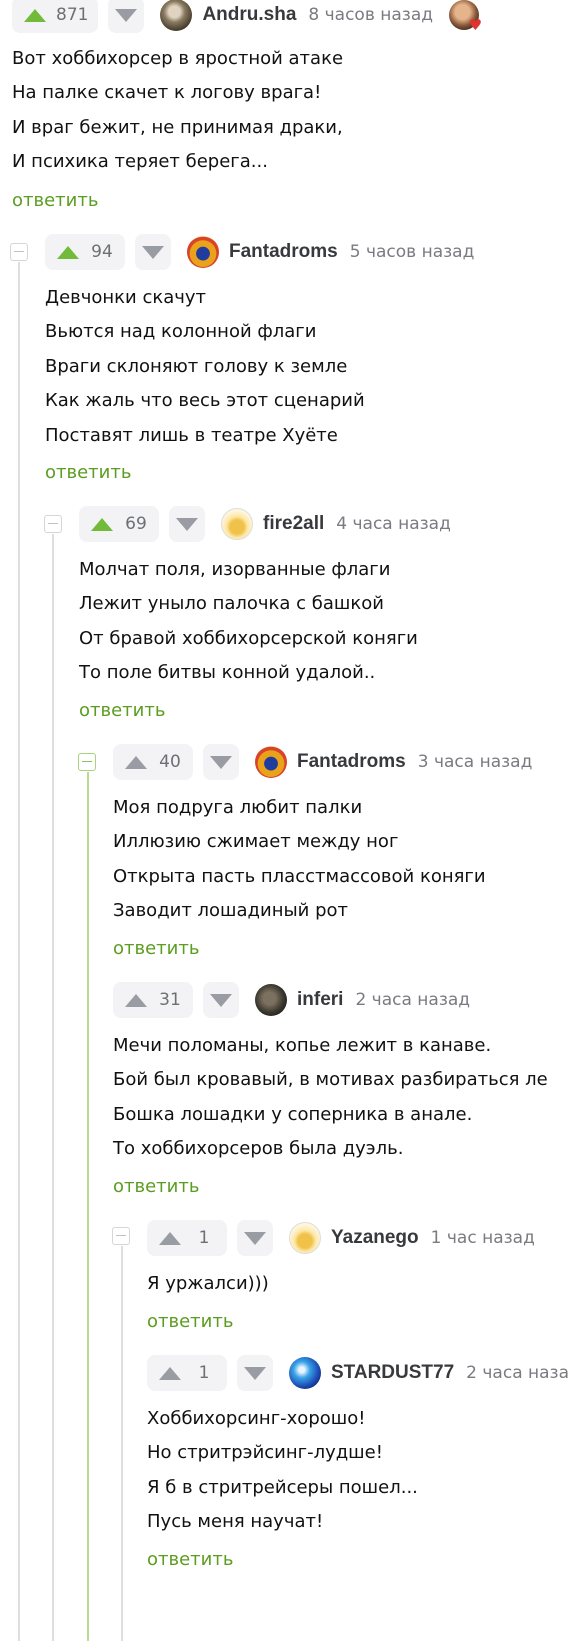 The width and height of the screenshot is (569, 1641). I want to click on vote-group: 31, so click(176, 1000).